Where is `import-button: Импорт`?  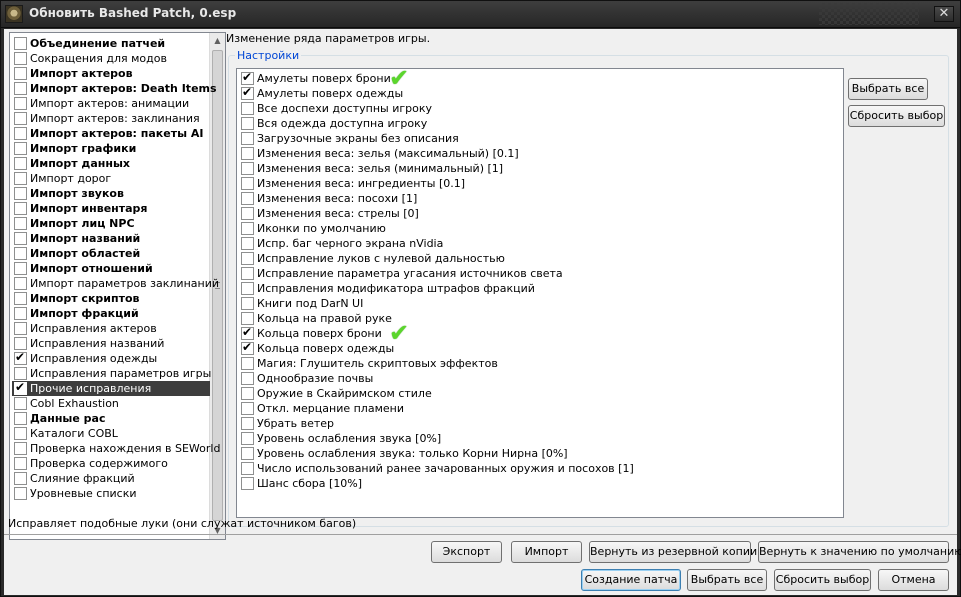
import-button: Импорт is located at coordinates (546, 552).